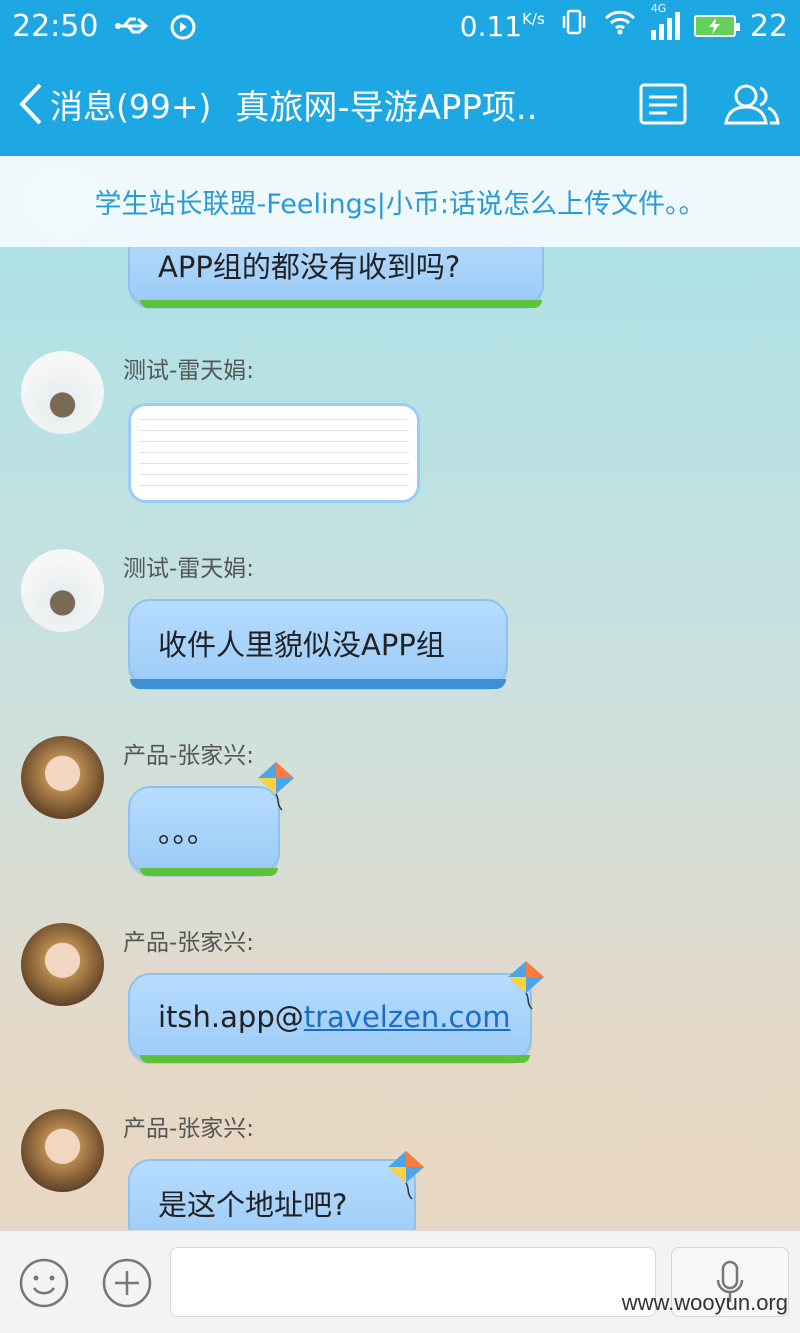 This screenshot has height=1333, width=800. What do you see at coordinates (716, 26) in the screenshot?
I see `battery-icon` at bounding box center [716, 26].